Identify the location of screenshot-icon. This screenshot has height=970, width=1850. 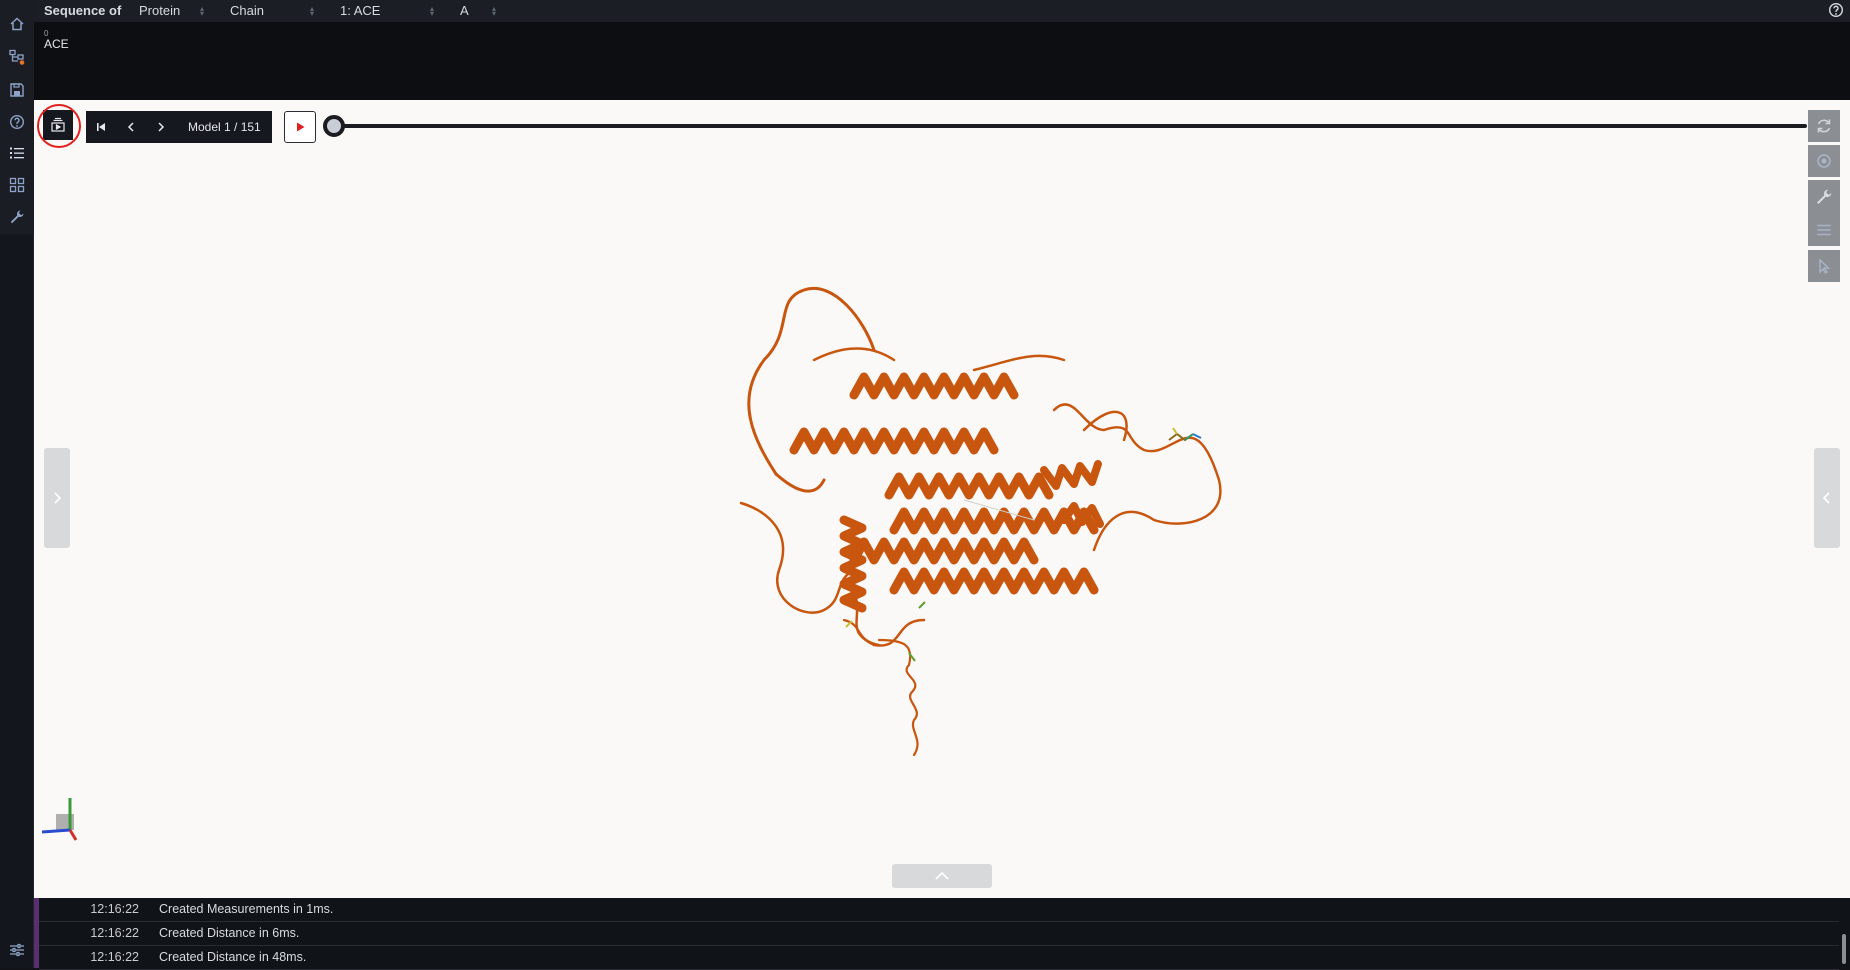
(1824, 161).